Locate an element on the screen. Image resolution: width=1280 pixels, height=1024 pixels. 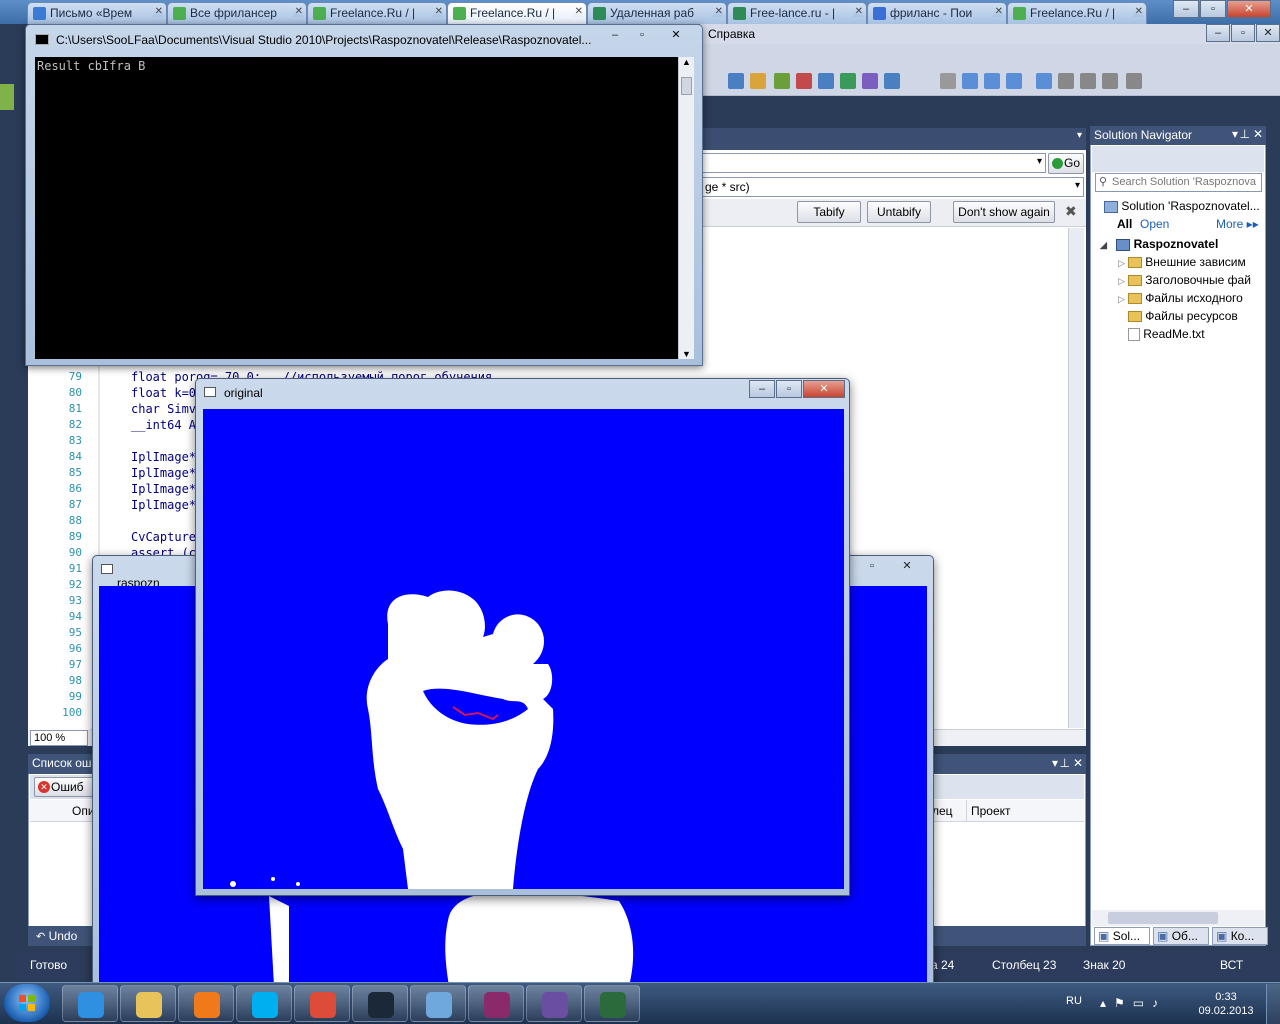
tree-item: ▷ ReadMe.txt is located at coordinates (1161, 334).